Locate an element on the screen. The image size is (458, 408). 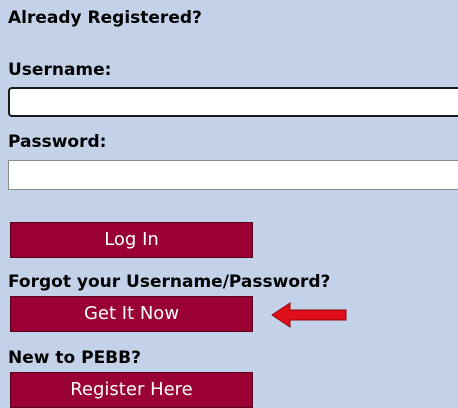
username-label: Username: is located at coordinates (60, 70).